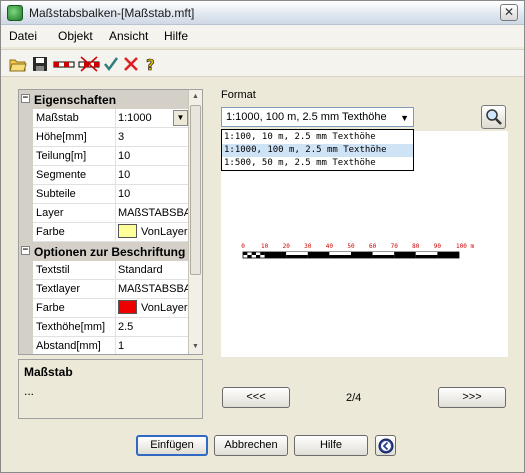 The height and width of the screenshot is (473, 525). I want to click on prop-value: 2.5, so click(152, 327).